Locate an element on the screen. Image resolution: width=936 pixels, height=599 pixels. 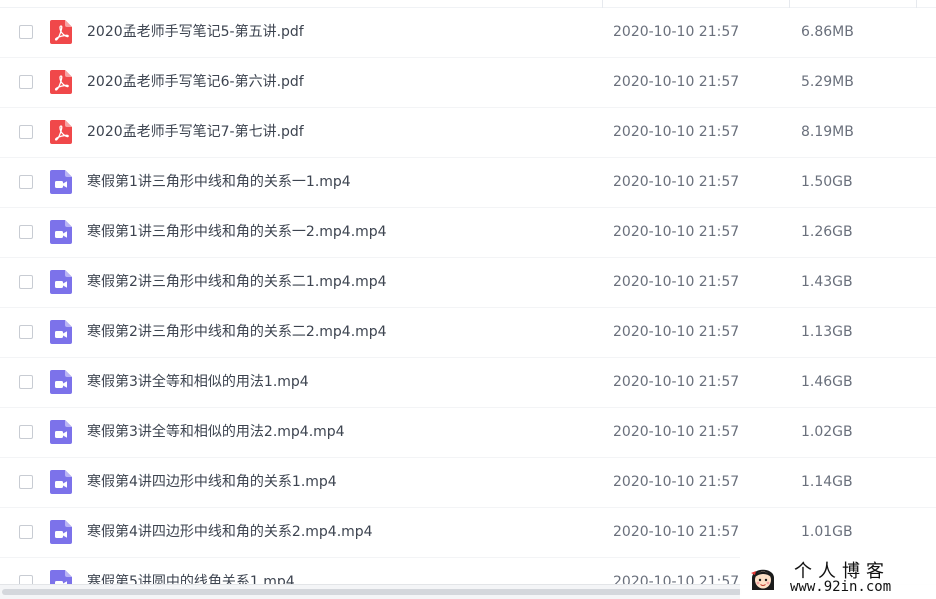
file-name: 2020孟老师手写笔记7-第七讲.pdf is located at coordinates (195, 132).